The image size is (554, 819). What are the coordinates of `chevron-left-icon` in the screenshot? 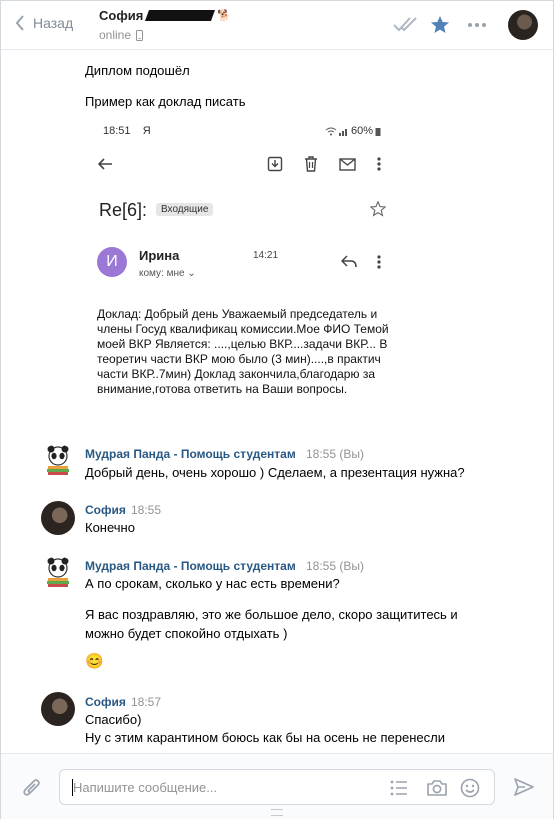 It's located at (19, 23).